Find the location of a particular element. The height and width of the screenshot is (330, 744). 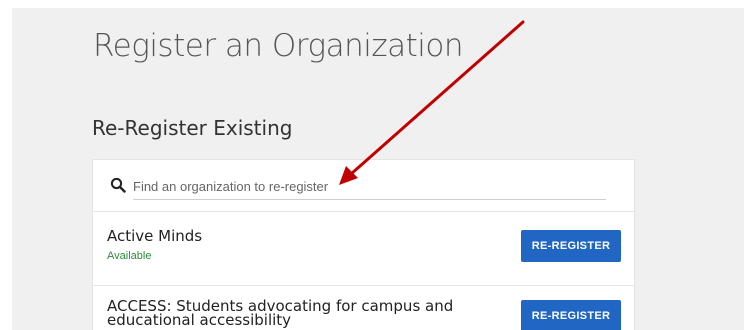

status-badge: Available is located at coordinates (129, 256).